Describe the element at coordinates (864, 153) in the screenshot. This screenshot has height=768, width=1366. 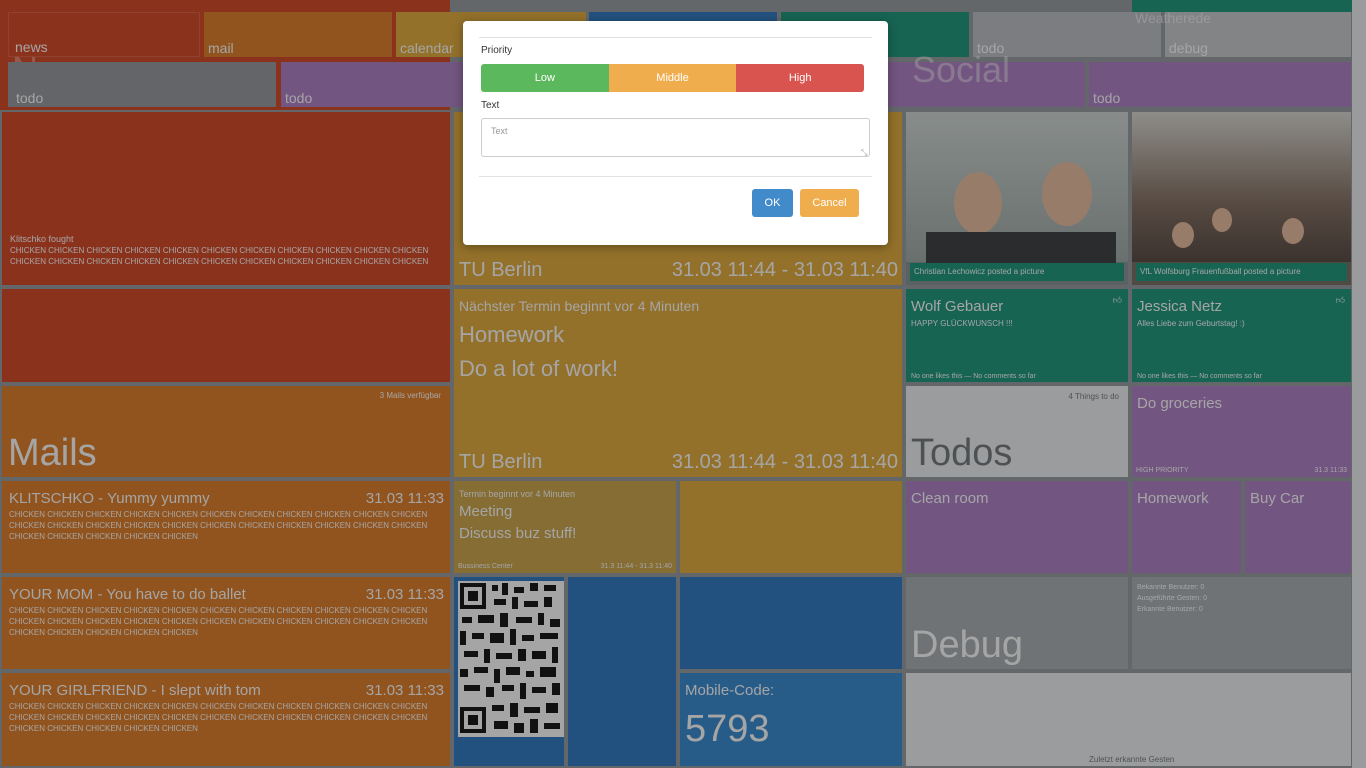
I see `resize-handle-icon: ⤡` at that location.